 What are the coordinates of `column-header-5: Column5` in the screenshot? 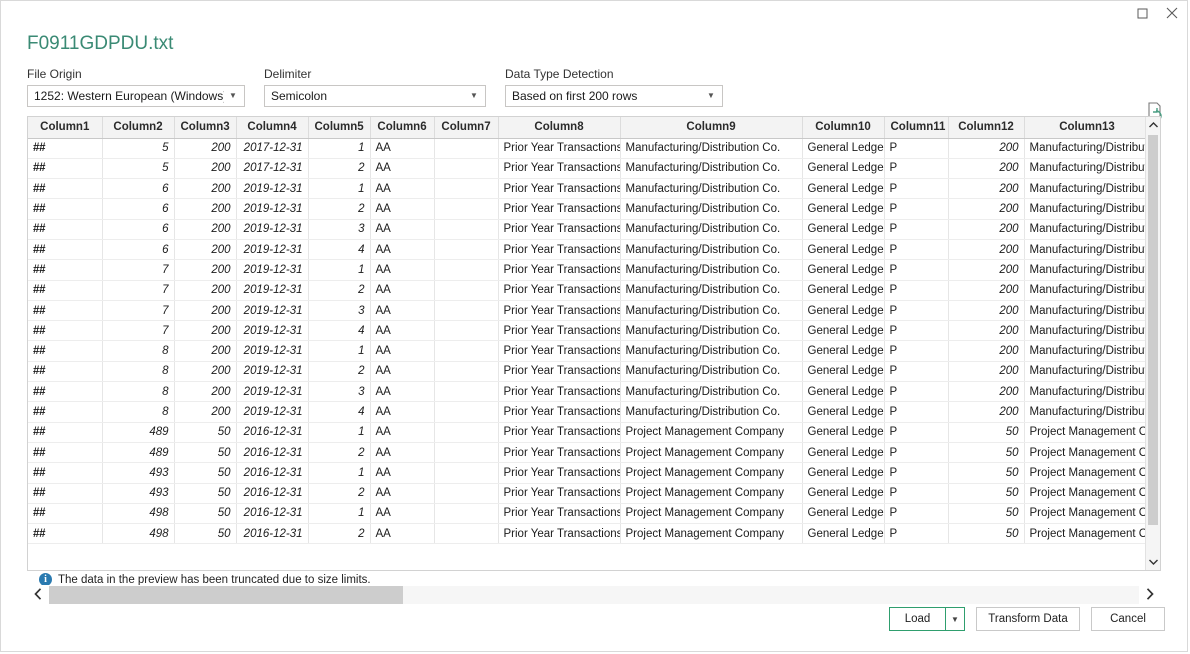 It's located at (339, 128).